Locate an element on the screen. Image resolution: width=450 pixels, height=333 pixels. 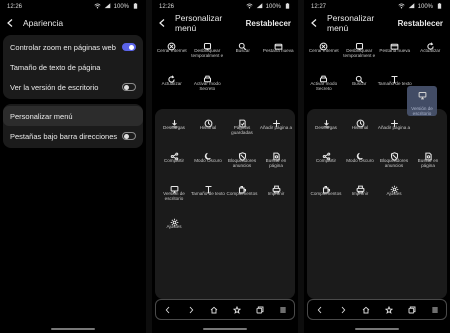
menu-item-label: Actualizar is located at coordinates (430, 50).